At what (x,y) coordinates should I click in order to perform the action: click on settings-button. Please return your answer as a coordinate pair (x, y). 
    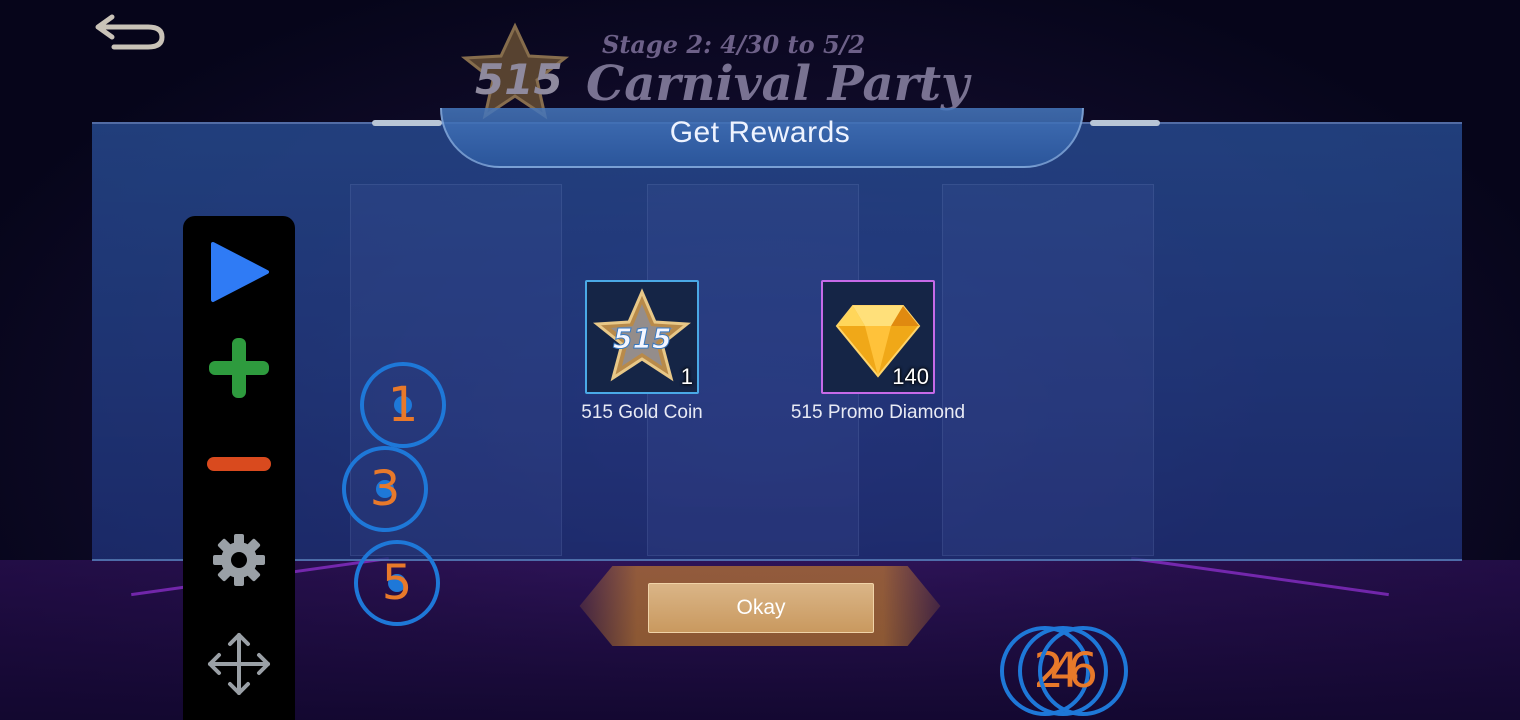
    Looking at the image, I should click on (239, 560).